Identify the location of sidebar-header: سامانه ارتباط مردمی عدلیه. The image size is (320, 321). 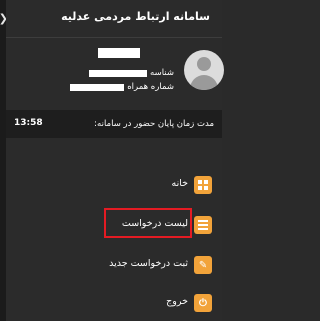
(114, 19).